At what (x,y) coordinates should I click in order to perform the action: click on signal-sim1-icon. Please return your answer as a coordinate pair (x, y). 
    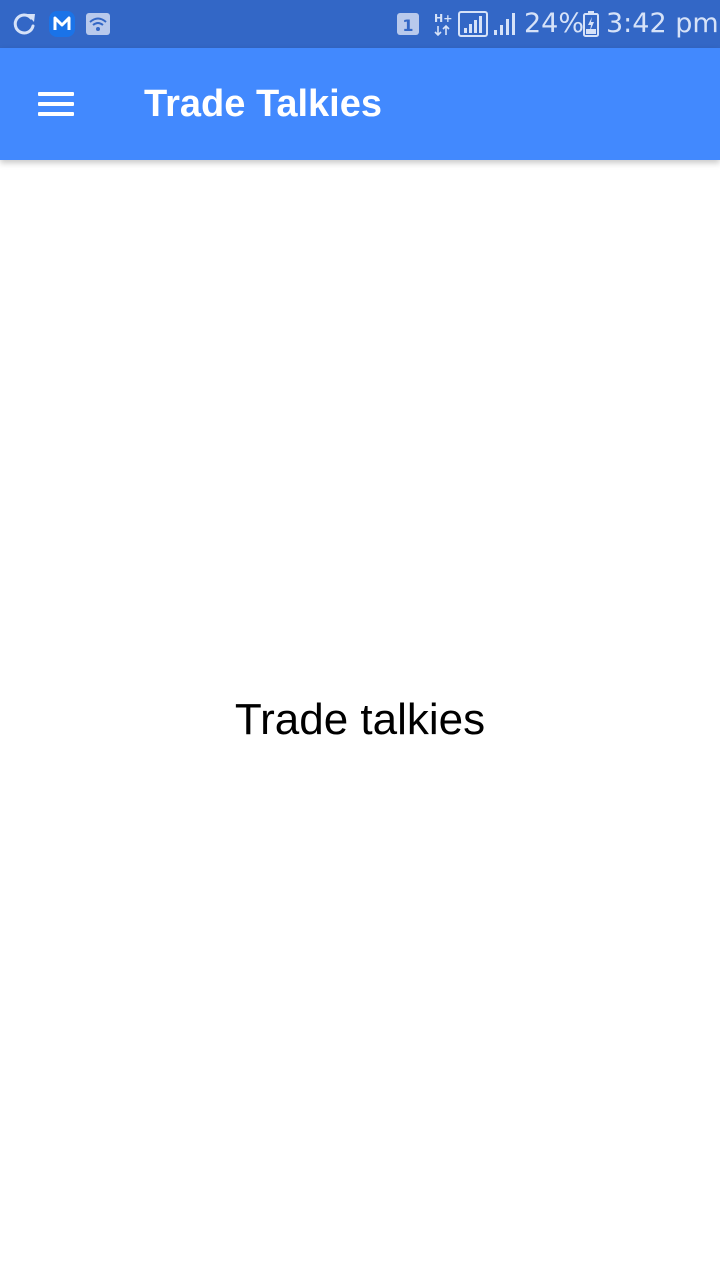
    Looking at the image, I should click on (473, 24).